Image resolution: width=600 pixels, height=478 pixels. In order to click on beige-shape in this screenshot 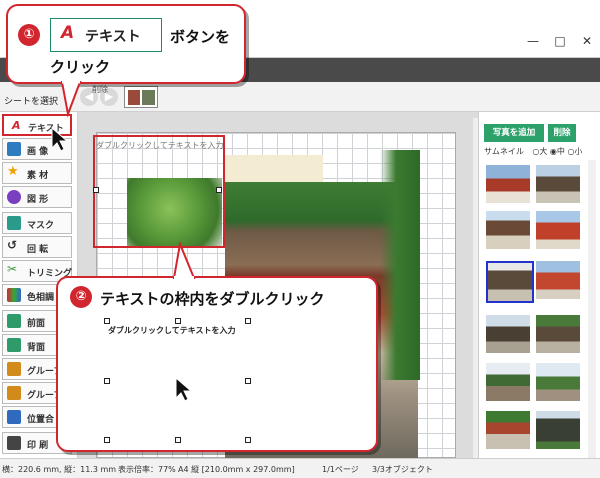, I will do `click(274, 169)`.